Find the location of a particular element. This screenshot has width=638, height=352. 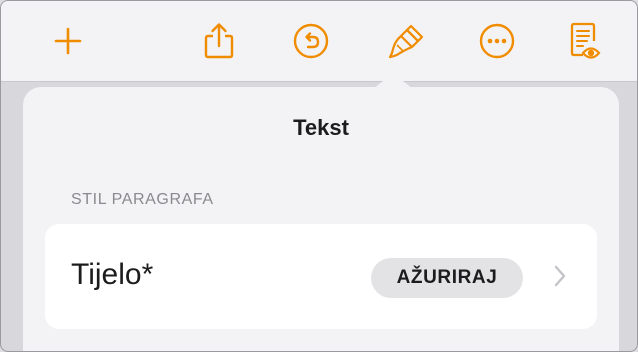

popover-title: Tekst is located at coordinates (321, 127).